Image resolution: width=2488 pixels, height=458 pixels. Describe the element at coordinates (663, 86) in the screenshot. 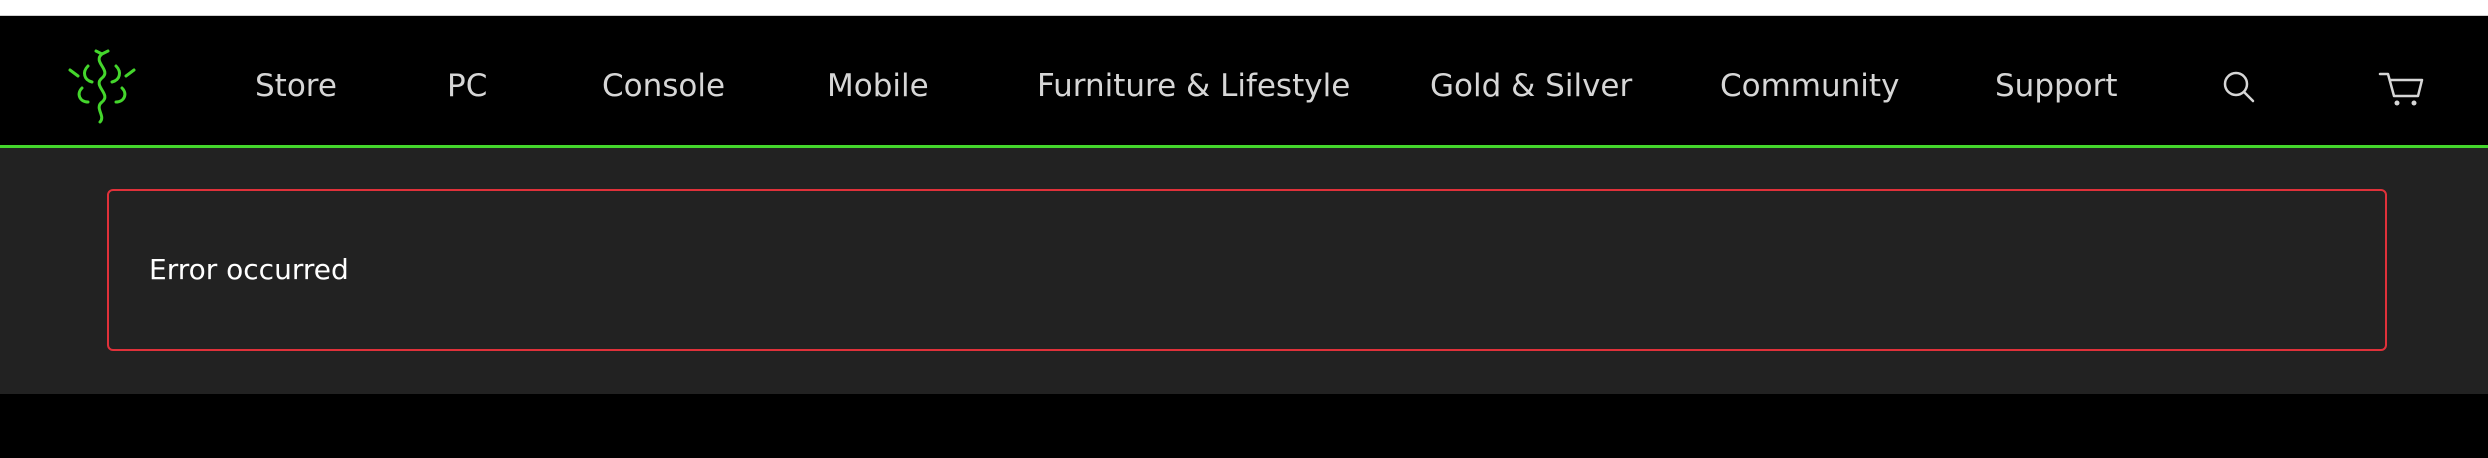

I see `nav-item-console: Console` at that location.